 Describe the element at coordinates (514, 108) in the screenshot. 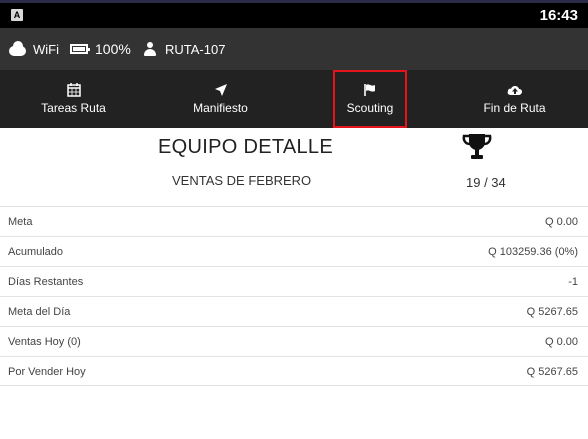

I see `tab-fin-de-ruta-label: Fin de Ruta` at that location.